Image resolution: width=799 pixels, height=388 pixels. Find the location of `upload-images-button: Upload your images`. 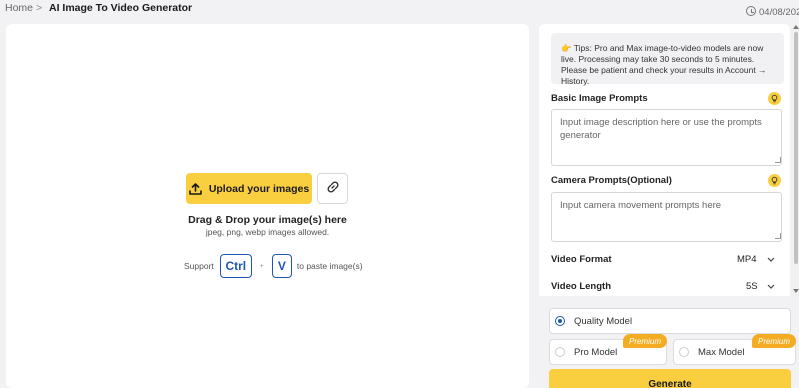

upload-images-button: Upload your images is located at coordinates (249, 188).